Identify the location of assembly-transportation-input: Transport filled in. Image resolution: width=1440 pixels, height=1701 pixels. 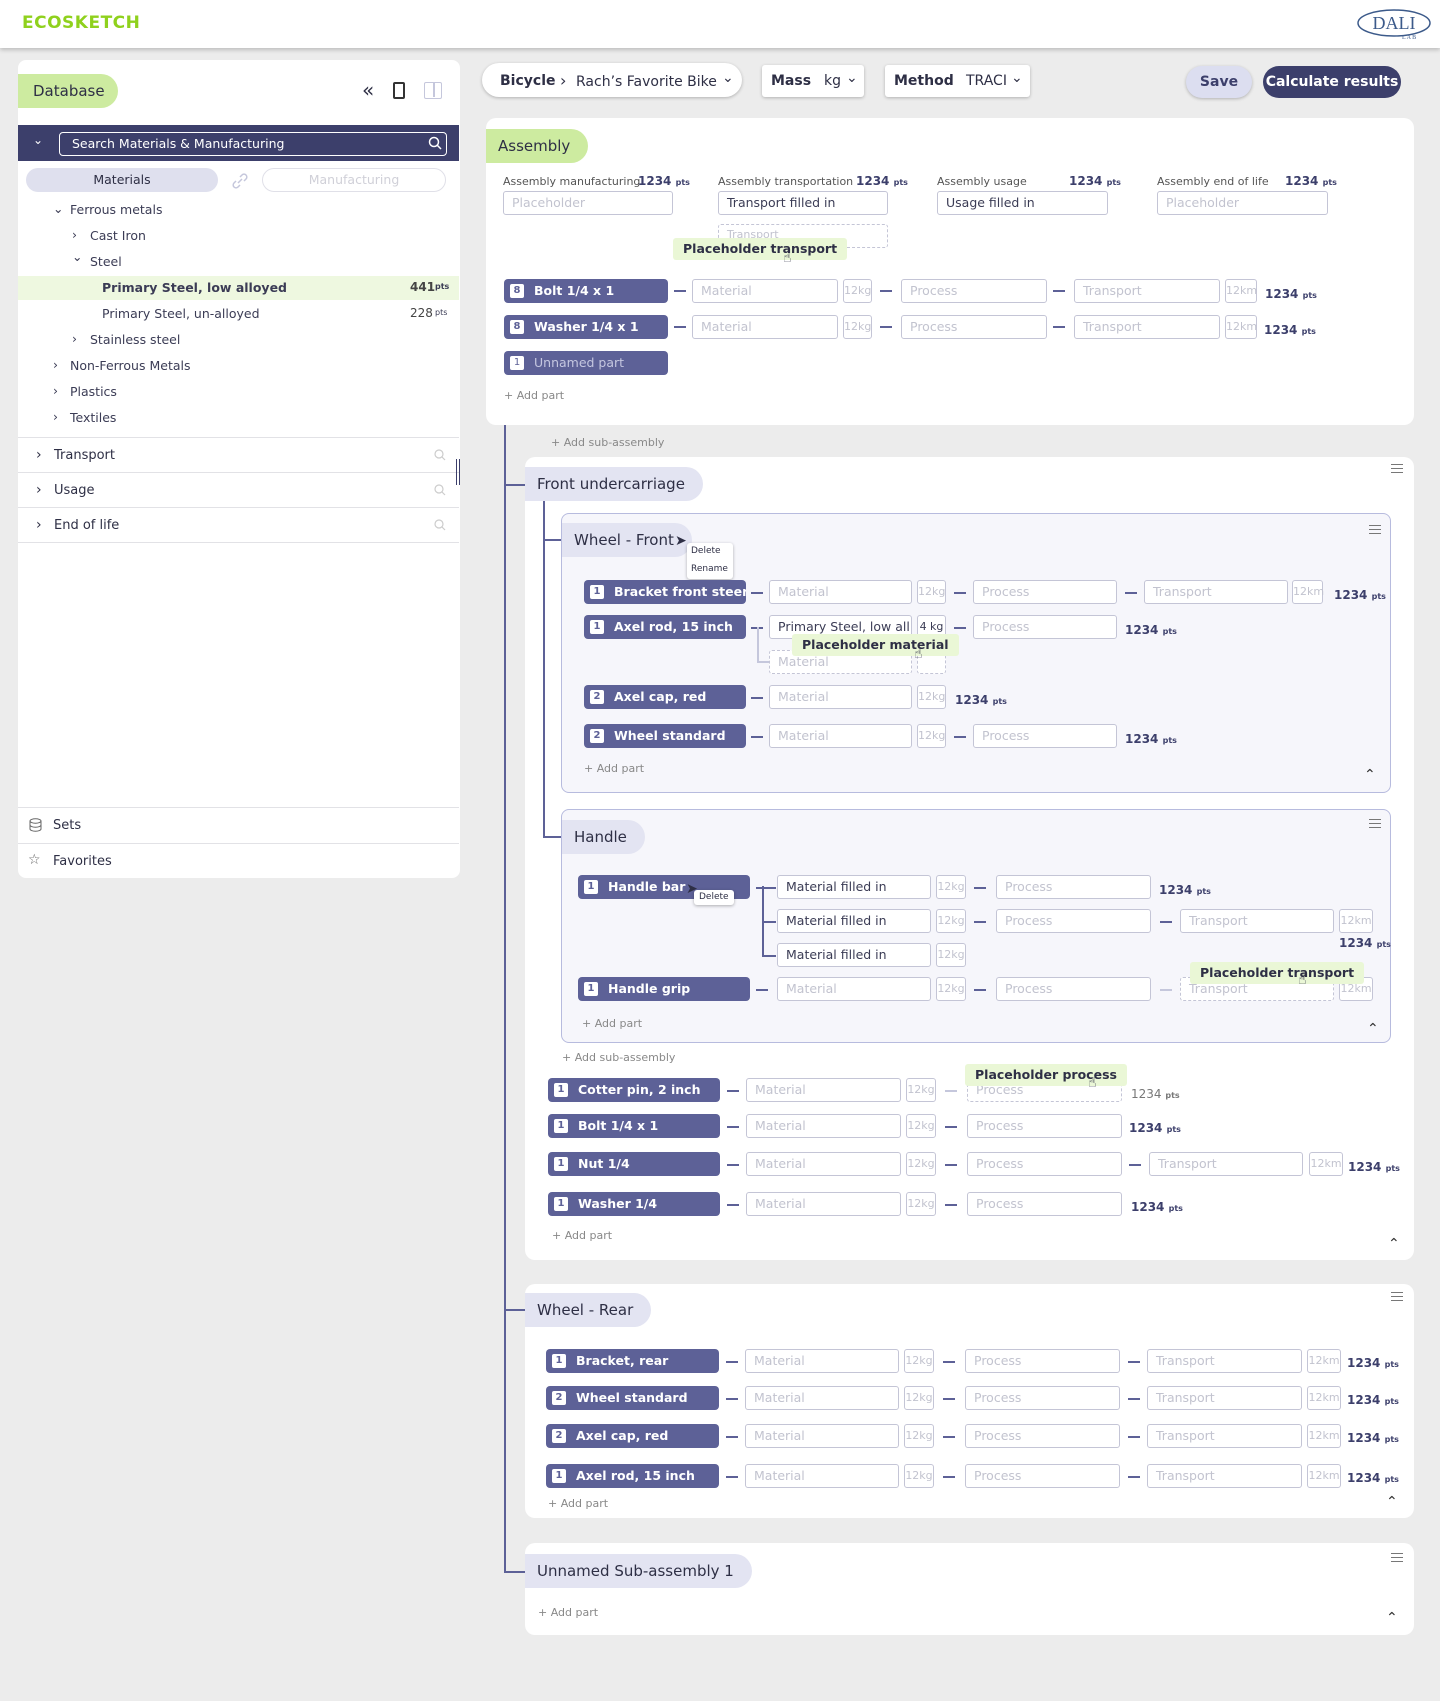
(803, 203).